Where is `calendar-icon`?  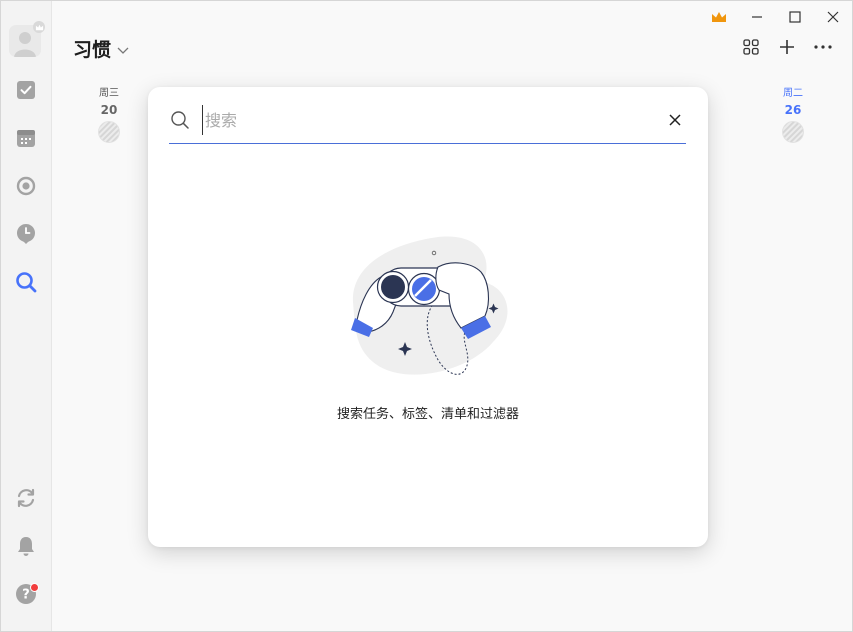 calendar-icon is located at coordinates (26, 138).